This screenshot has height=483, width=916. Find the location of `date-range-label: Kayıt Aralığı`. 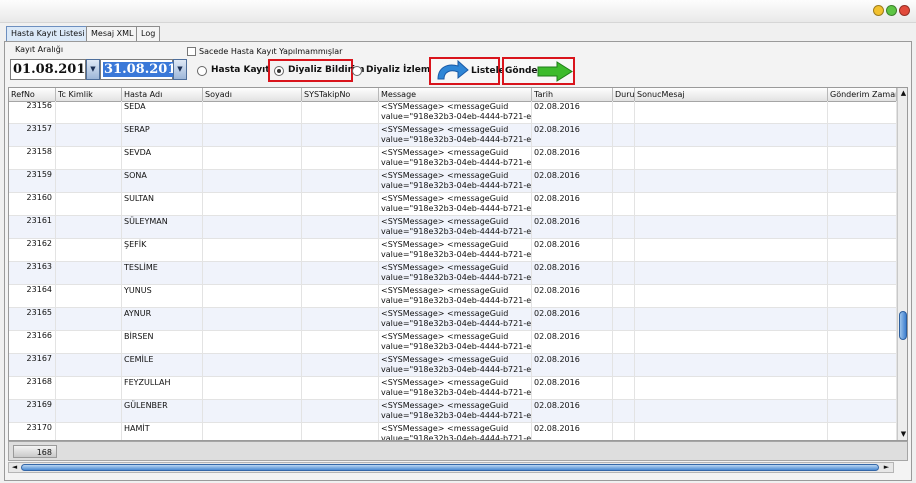

date-range-label: Kayıt Aralığı is located at coordinates (39, 49).